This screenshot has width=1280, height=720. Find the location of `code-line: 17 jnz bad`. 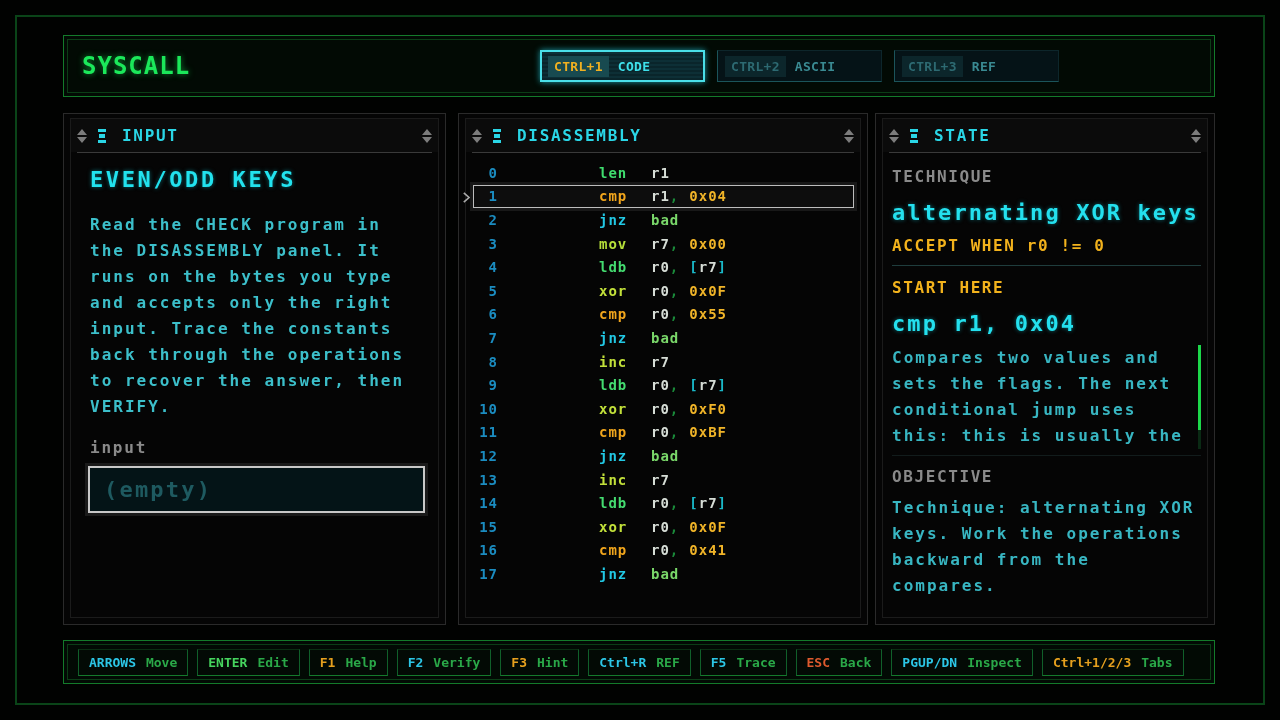

code-line: 17 jnz bad is located at coordinates (663, 574).